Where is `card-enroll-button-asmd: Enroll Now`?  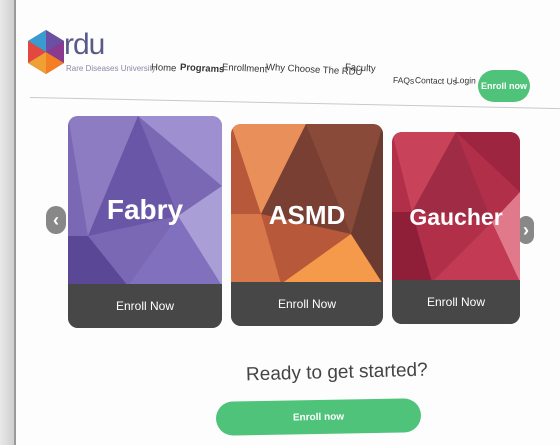 card-enroll-button-asmd: Enroll Now is located at coordinates (307, 304).